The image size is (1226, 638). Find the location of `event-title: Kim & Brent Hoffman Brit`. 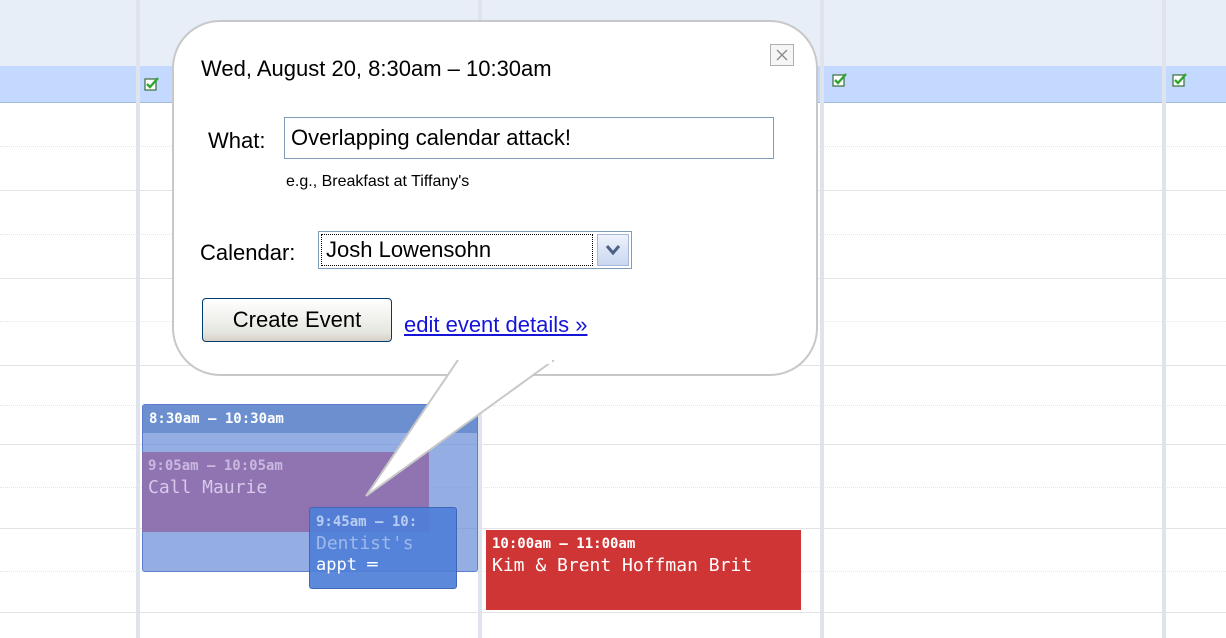

event-title: Kim & Brent Hoffman Brit is located at coordinates (622, 565).